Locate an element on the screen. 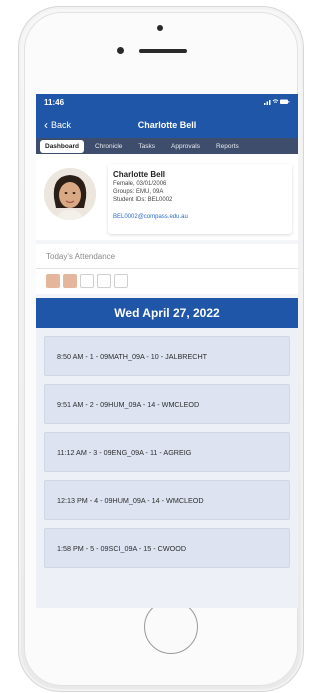 The width and height of the screenshot is (320, 693). divider is located at coordinates (167, 268).